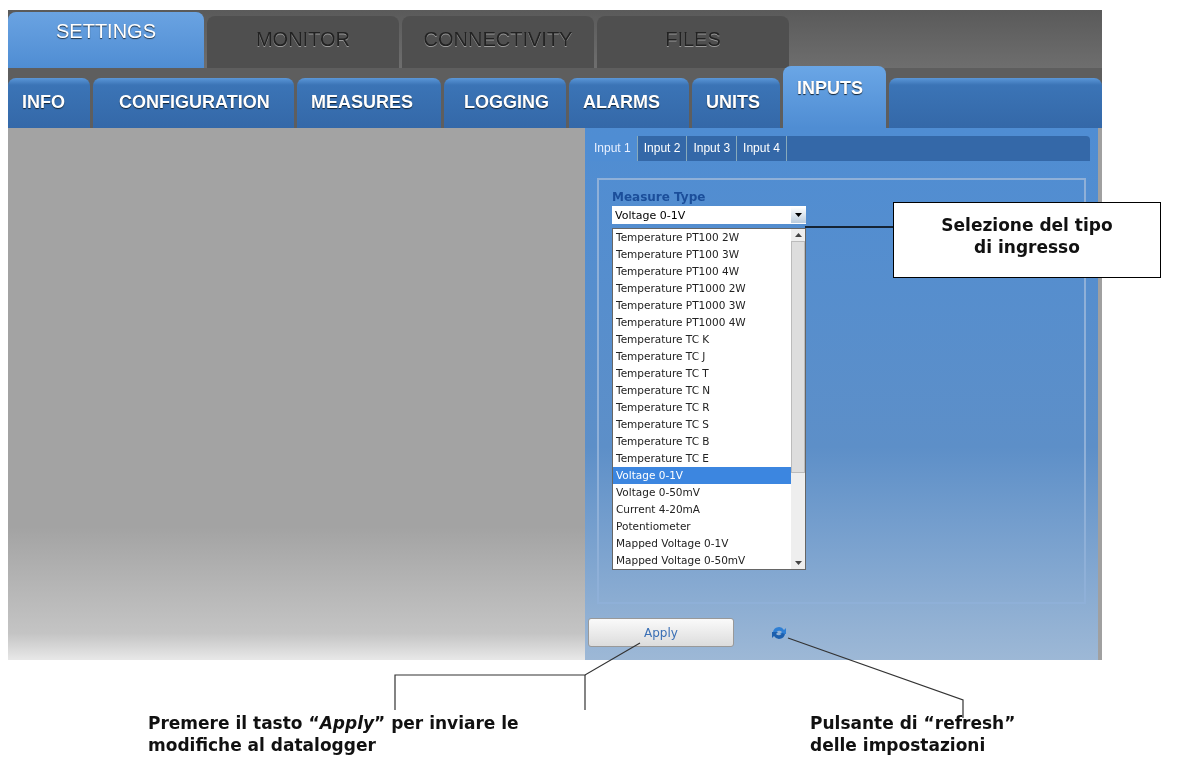  Describe the element at coordinates (702, 390) in the screenshot. I see `dropdown-option: Temperature TC N` at that location.